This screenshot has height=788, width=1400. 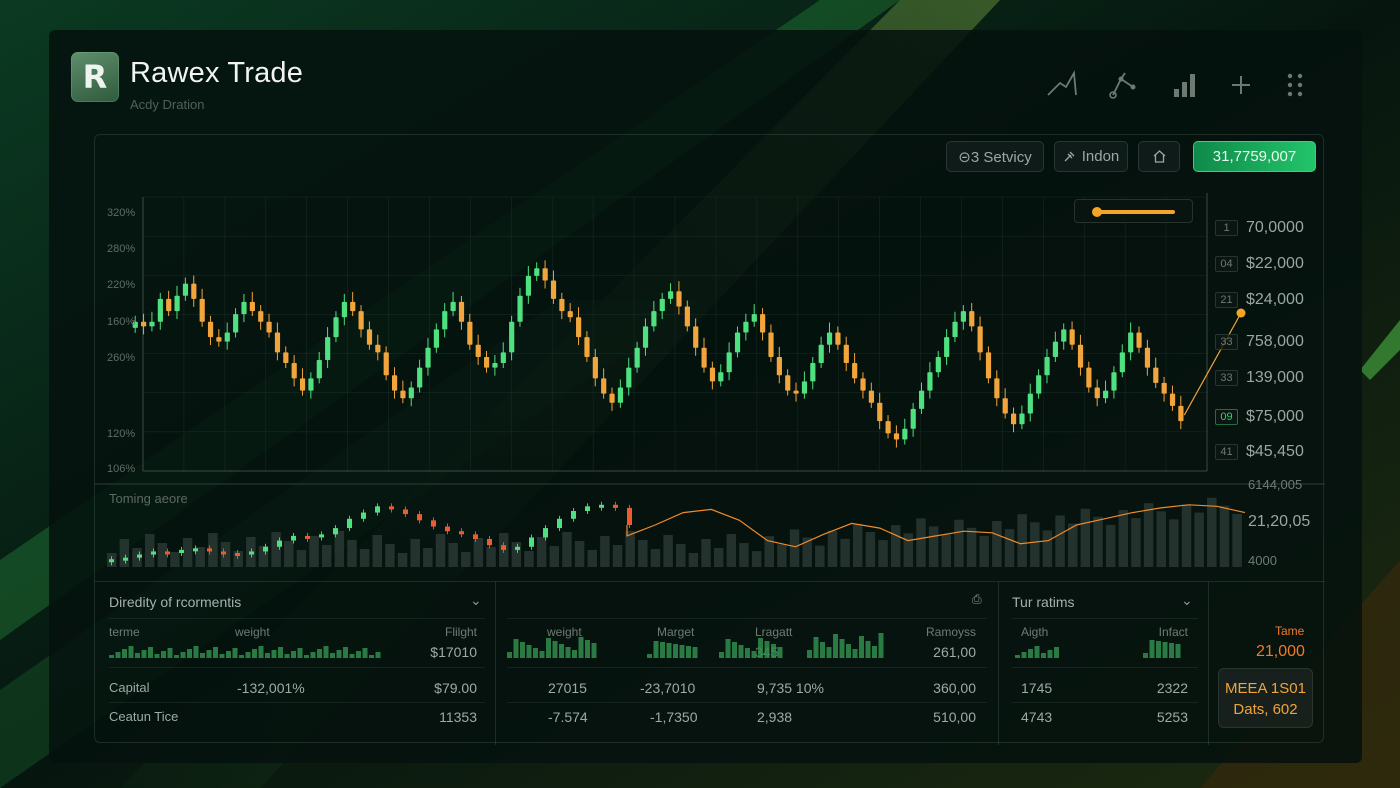 What do you see at coordinates (1226, 228) in the screenshot?
I see `scale-index: 1` at bounding box center [1226, 228].